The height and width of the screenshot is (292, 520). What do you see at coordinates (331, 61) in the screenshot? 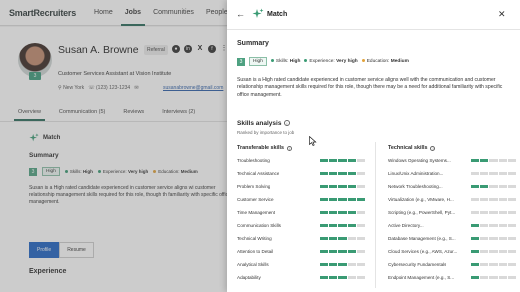
I see `chip-experience: Experience: Very high` at bounding box center [331, 61].